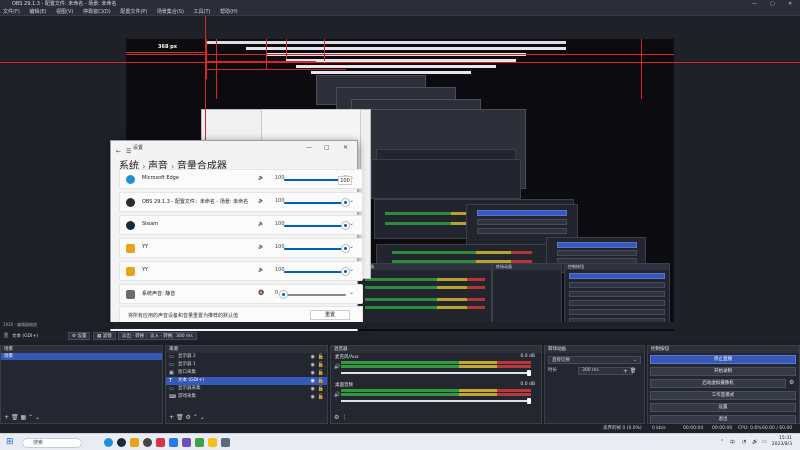  What do you see at coordinates (108, 442) in the screenshot?
I see `edge-icon` at bounding box center [108, 442].